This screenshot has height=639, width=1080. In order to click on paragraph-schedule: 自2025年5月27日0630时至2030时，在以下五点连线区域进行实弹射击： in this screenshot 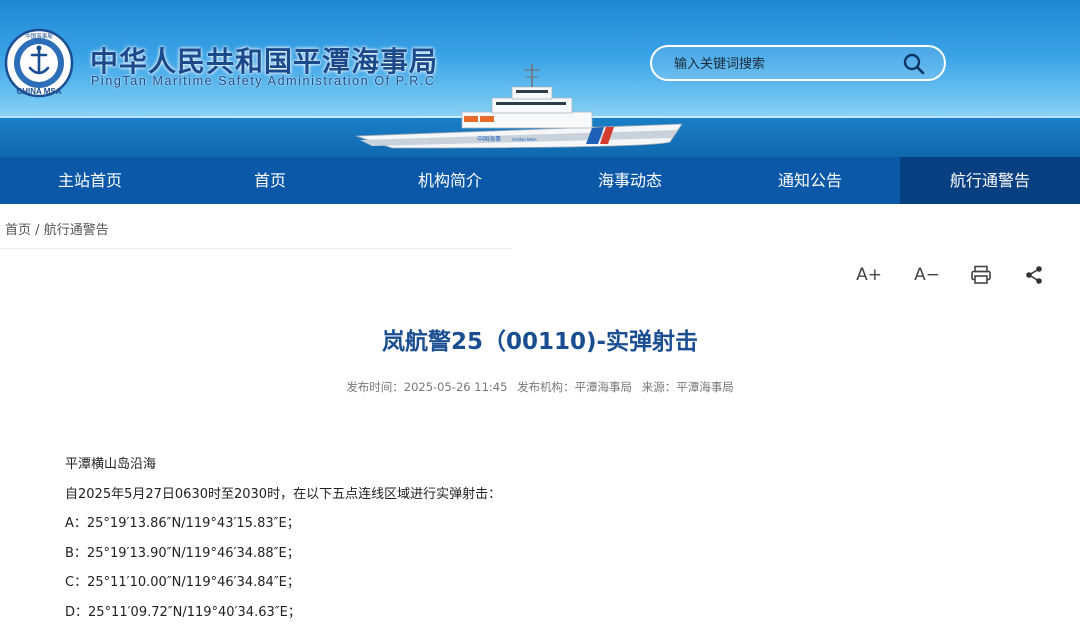, I will do `click(283, 494)`.